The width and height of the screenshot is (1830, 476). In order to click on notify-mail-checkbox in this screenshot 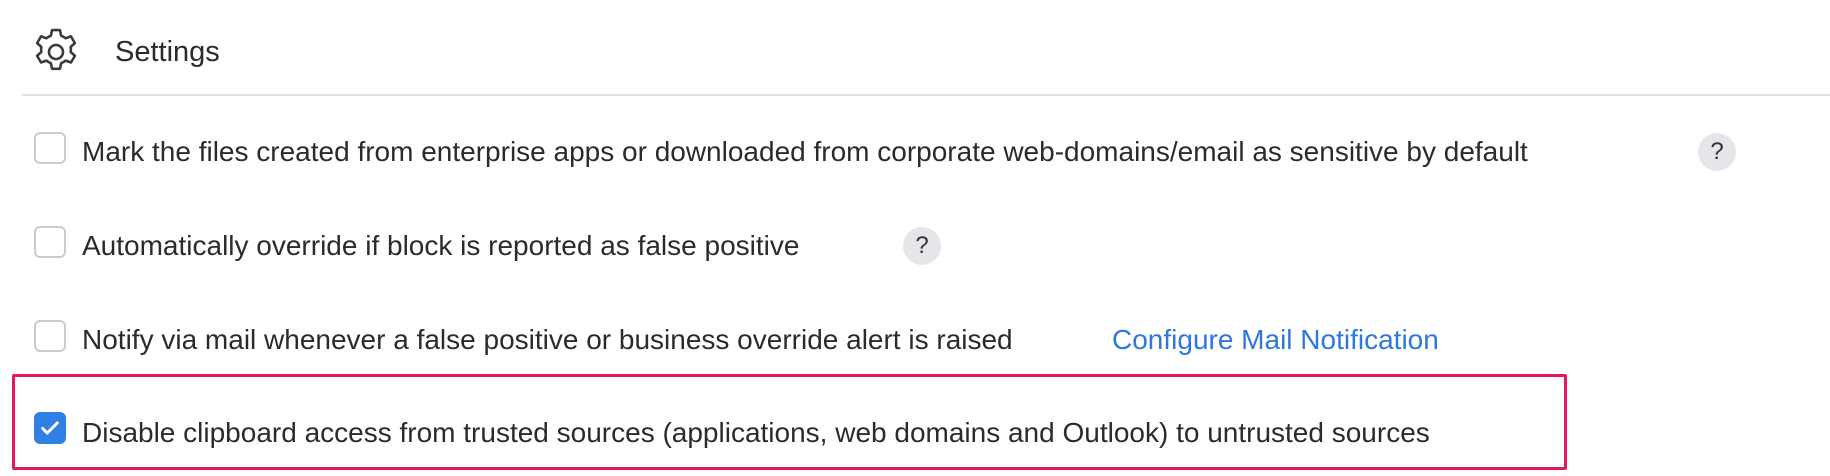, I will do `click(50, 336)`.